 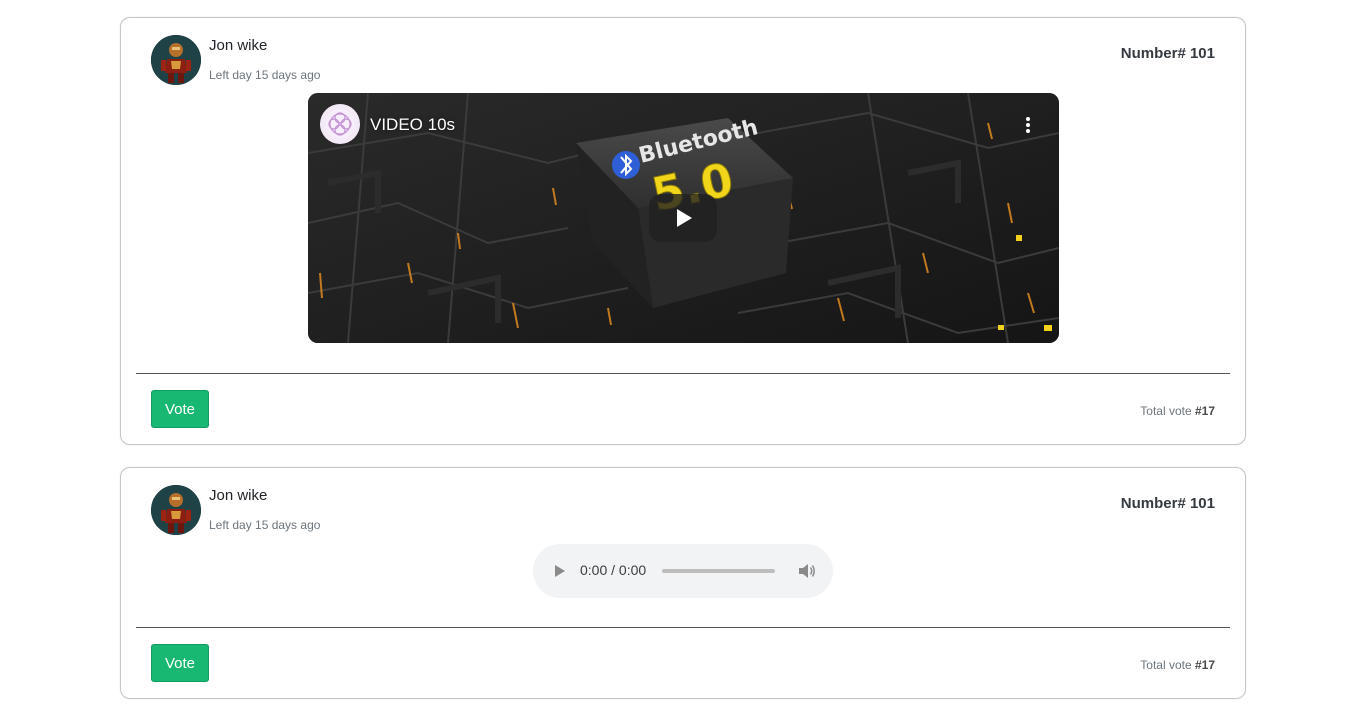 What do you see at coordinates (613, 570) in the screenshot?
I see `audio-time: 0:00 / 0:00` at bounding box center [613, 570].